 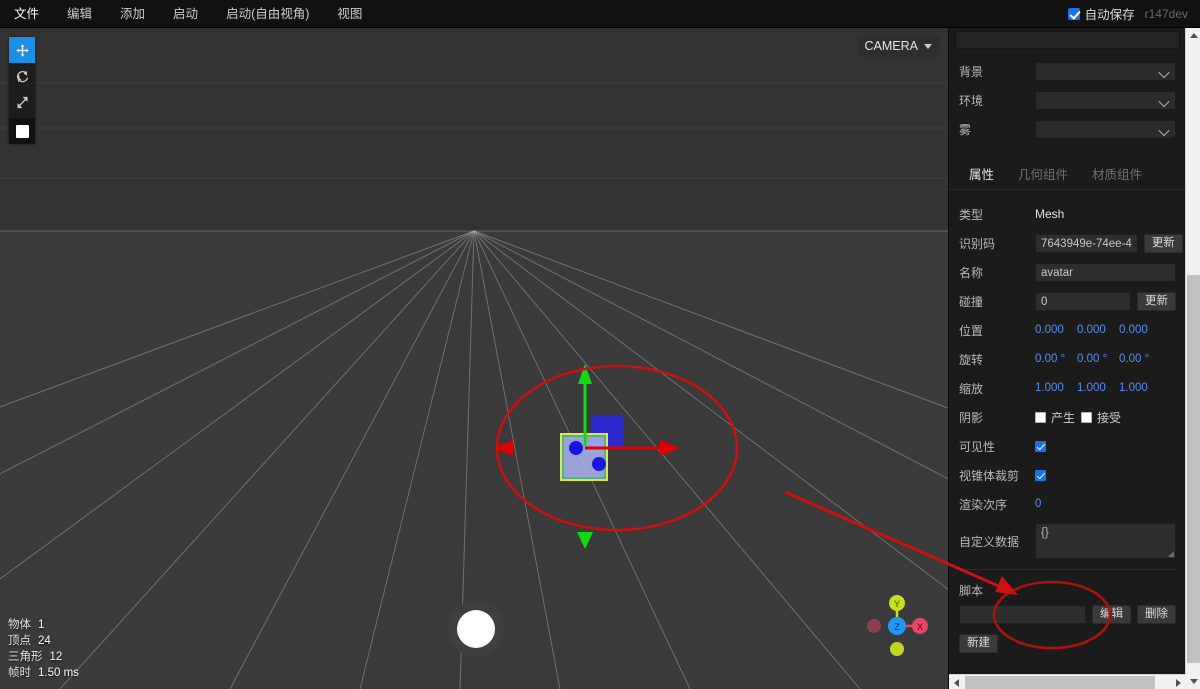 What do you see at coordinates (978, 643) in the screenshot?
I see `script-new-button: 新建` at bounding box center [978, 643].